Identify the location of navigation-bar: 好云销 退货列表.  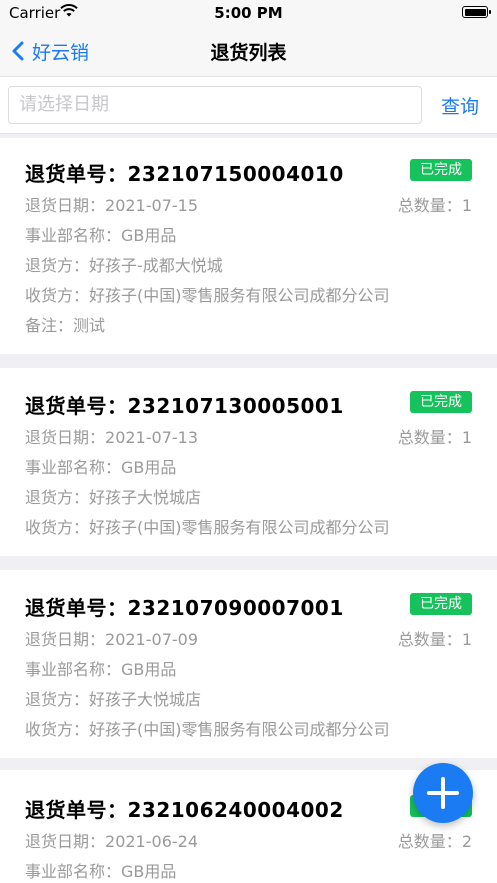
(248, 51).